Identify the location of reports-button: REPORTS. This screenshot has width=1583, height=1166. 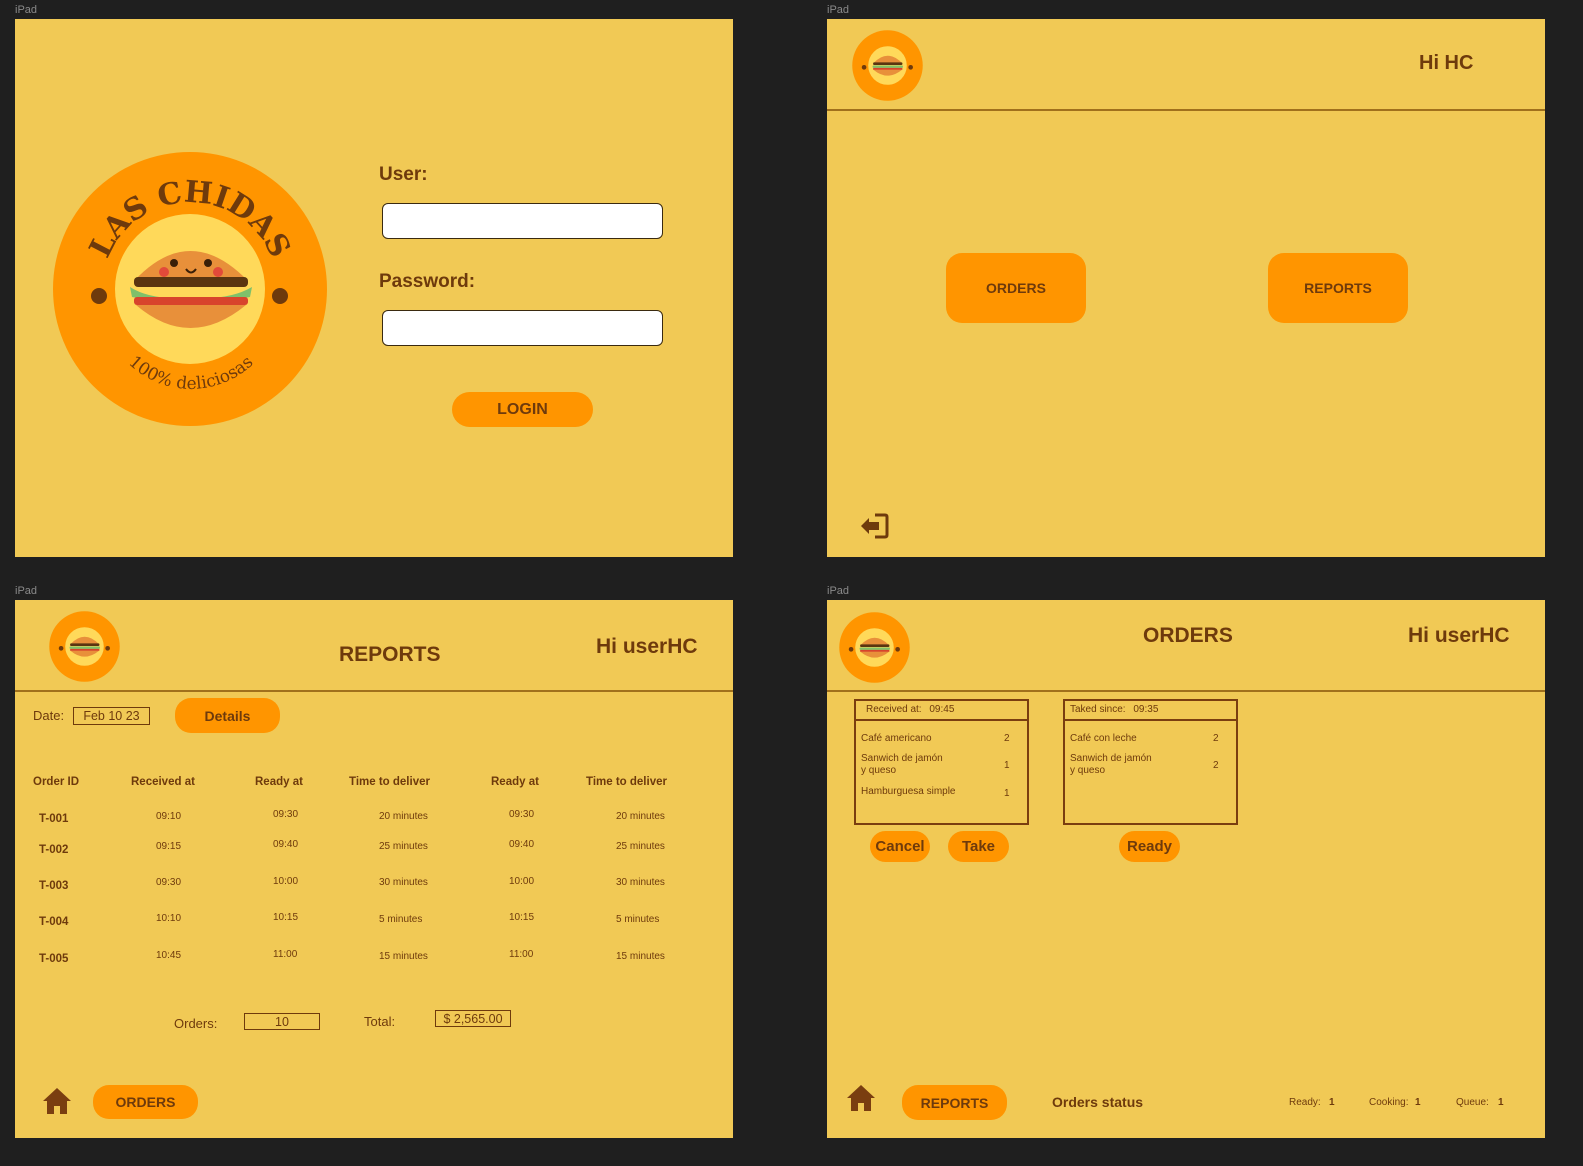
(1338, 288).